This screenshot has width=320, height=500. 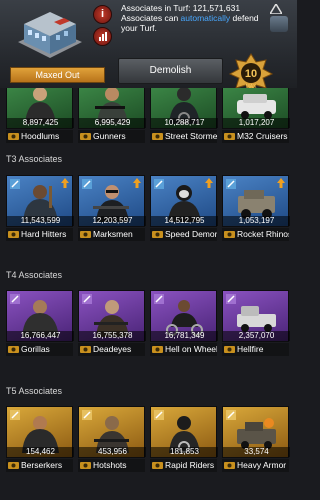 I want to click on unit-name: Speed Demons, so click(x=191, y=234).